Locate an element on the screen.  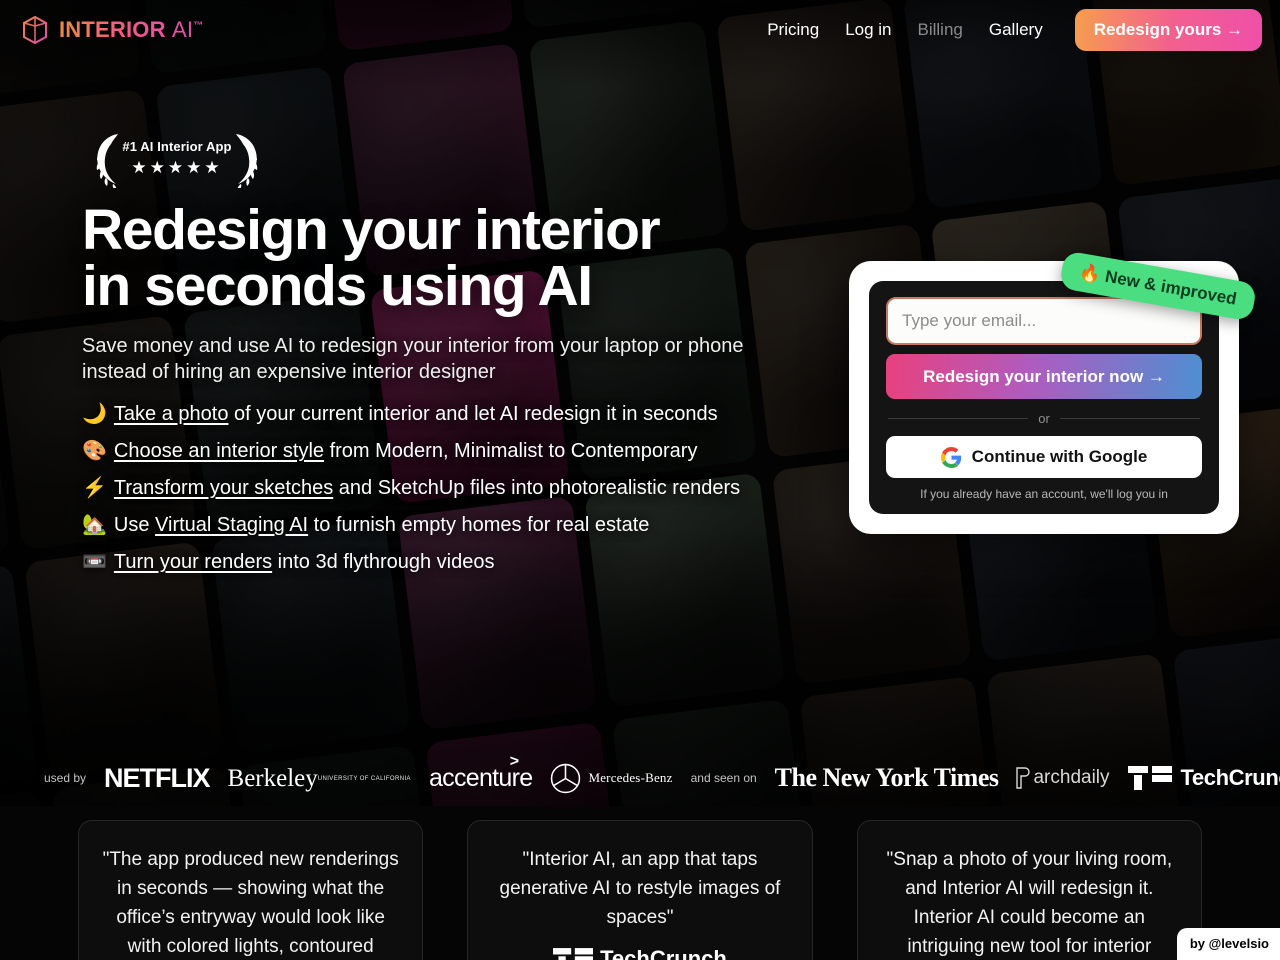
divider-line-right is located at coordinates (1129, 418).